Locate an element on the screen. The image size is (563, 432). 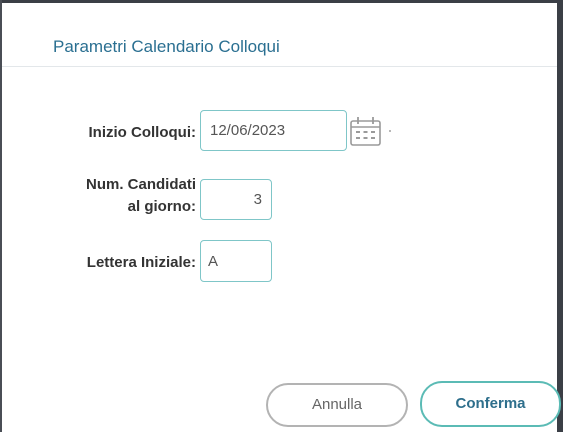
candidates-per-day-label-line1: Num. Candidati is located at coordinates (140, 184).